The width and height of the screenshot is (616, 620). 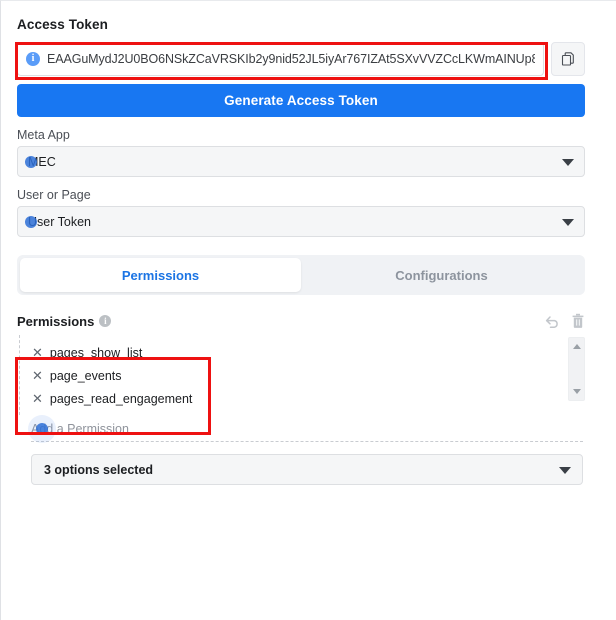 I want to click on scroll-up-arrow-icon, so click(x=576, y=346).